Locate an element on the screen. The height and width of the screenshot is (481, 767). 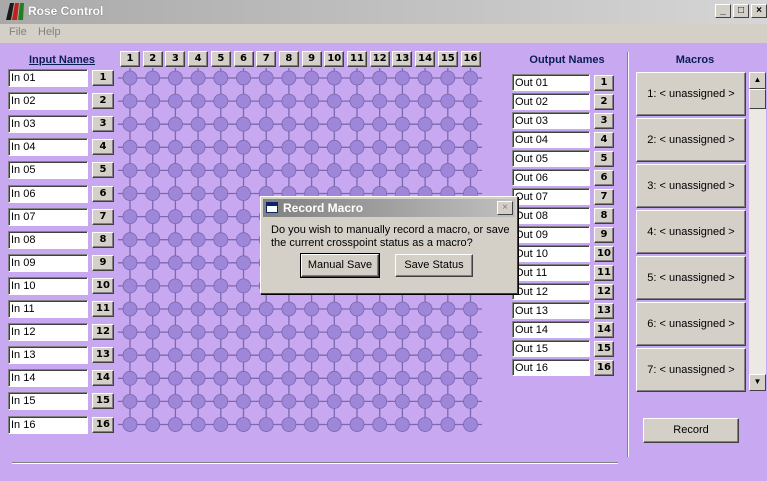
output-name-field: Out 16 is located at coordinates (551, 367).